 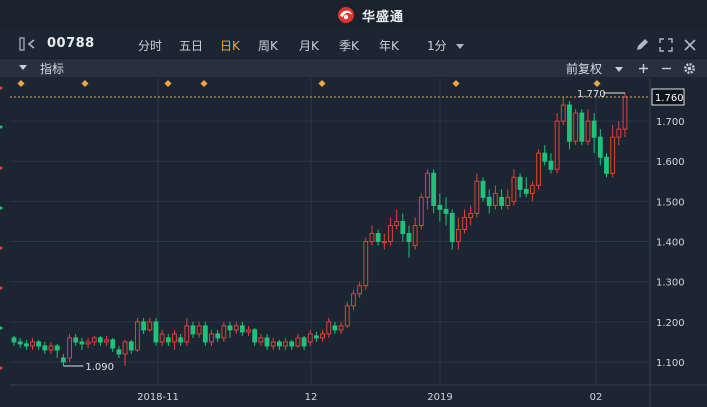 What do you see at coordinates (666, 45) in the screenshot?
I see `fullscreen-icon` at bounding box center [666, 45].